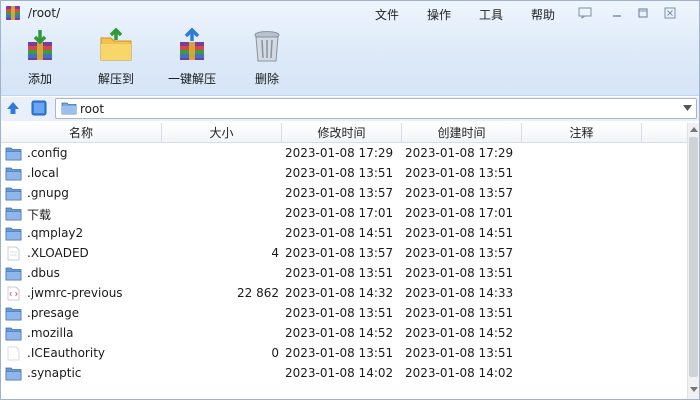 This screenshot has width=700, height=400. Describe the element at coordinates (693, 257) in the screenshot. I see `scrollbar-thumb` at that location.